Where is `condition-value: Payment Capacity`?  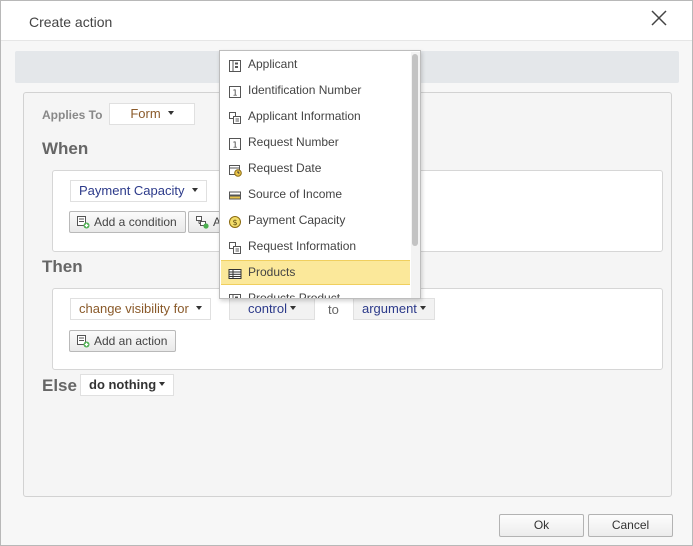 condition-value: Payment Capacity is located at coordinates (132, 190).